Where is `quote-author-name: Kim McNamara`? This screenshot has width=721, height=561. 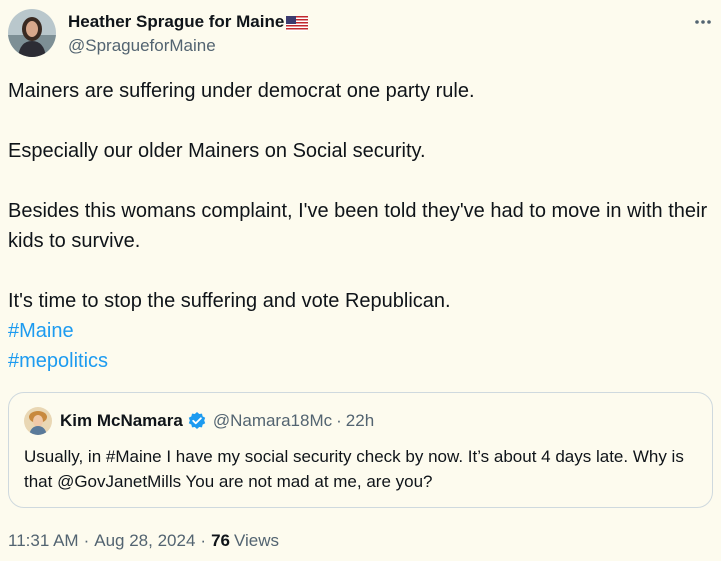
quote-author-name: Kim McNamara is located at coordinates (121, 420).